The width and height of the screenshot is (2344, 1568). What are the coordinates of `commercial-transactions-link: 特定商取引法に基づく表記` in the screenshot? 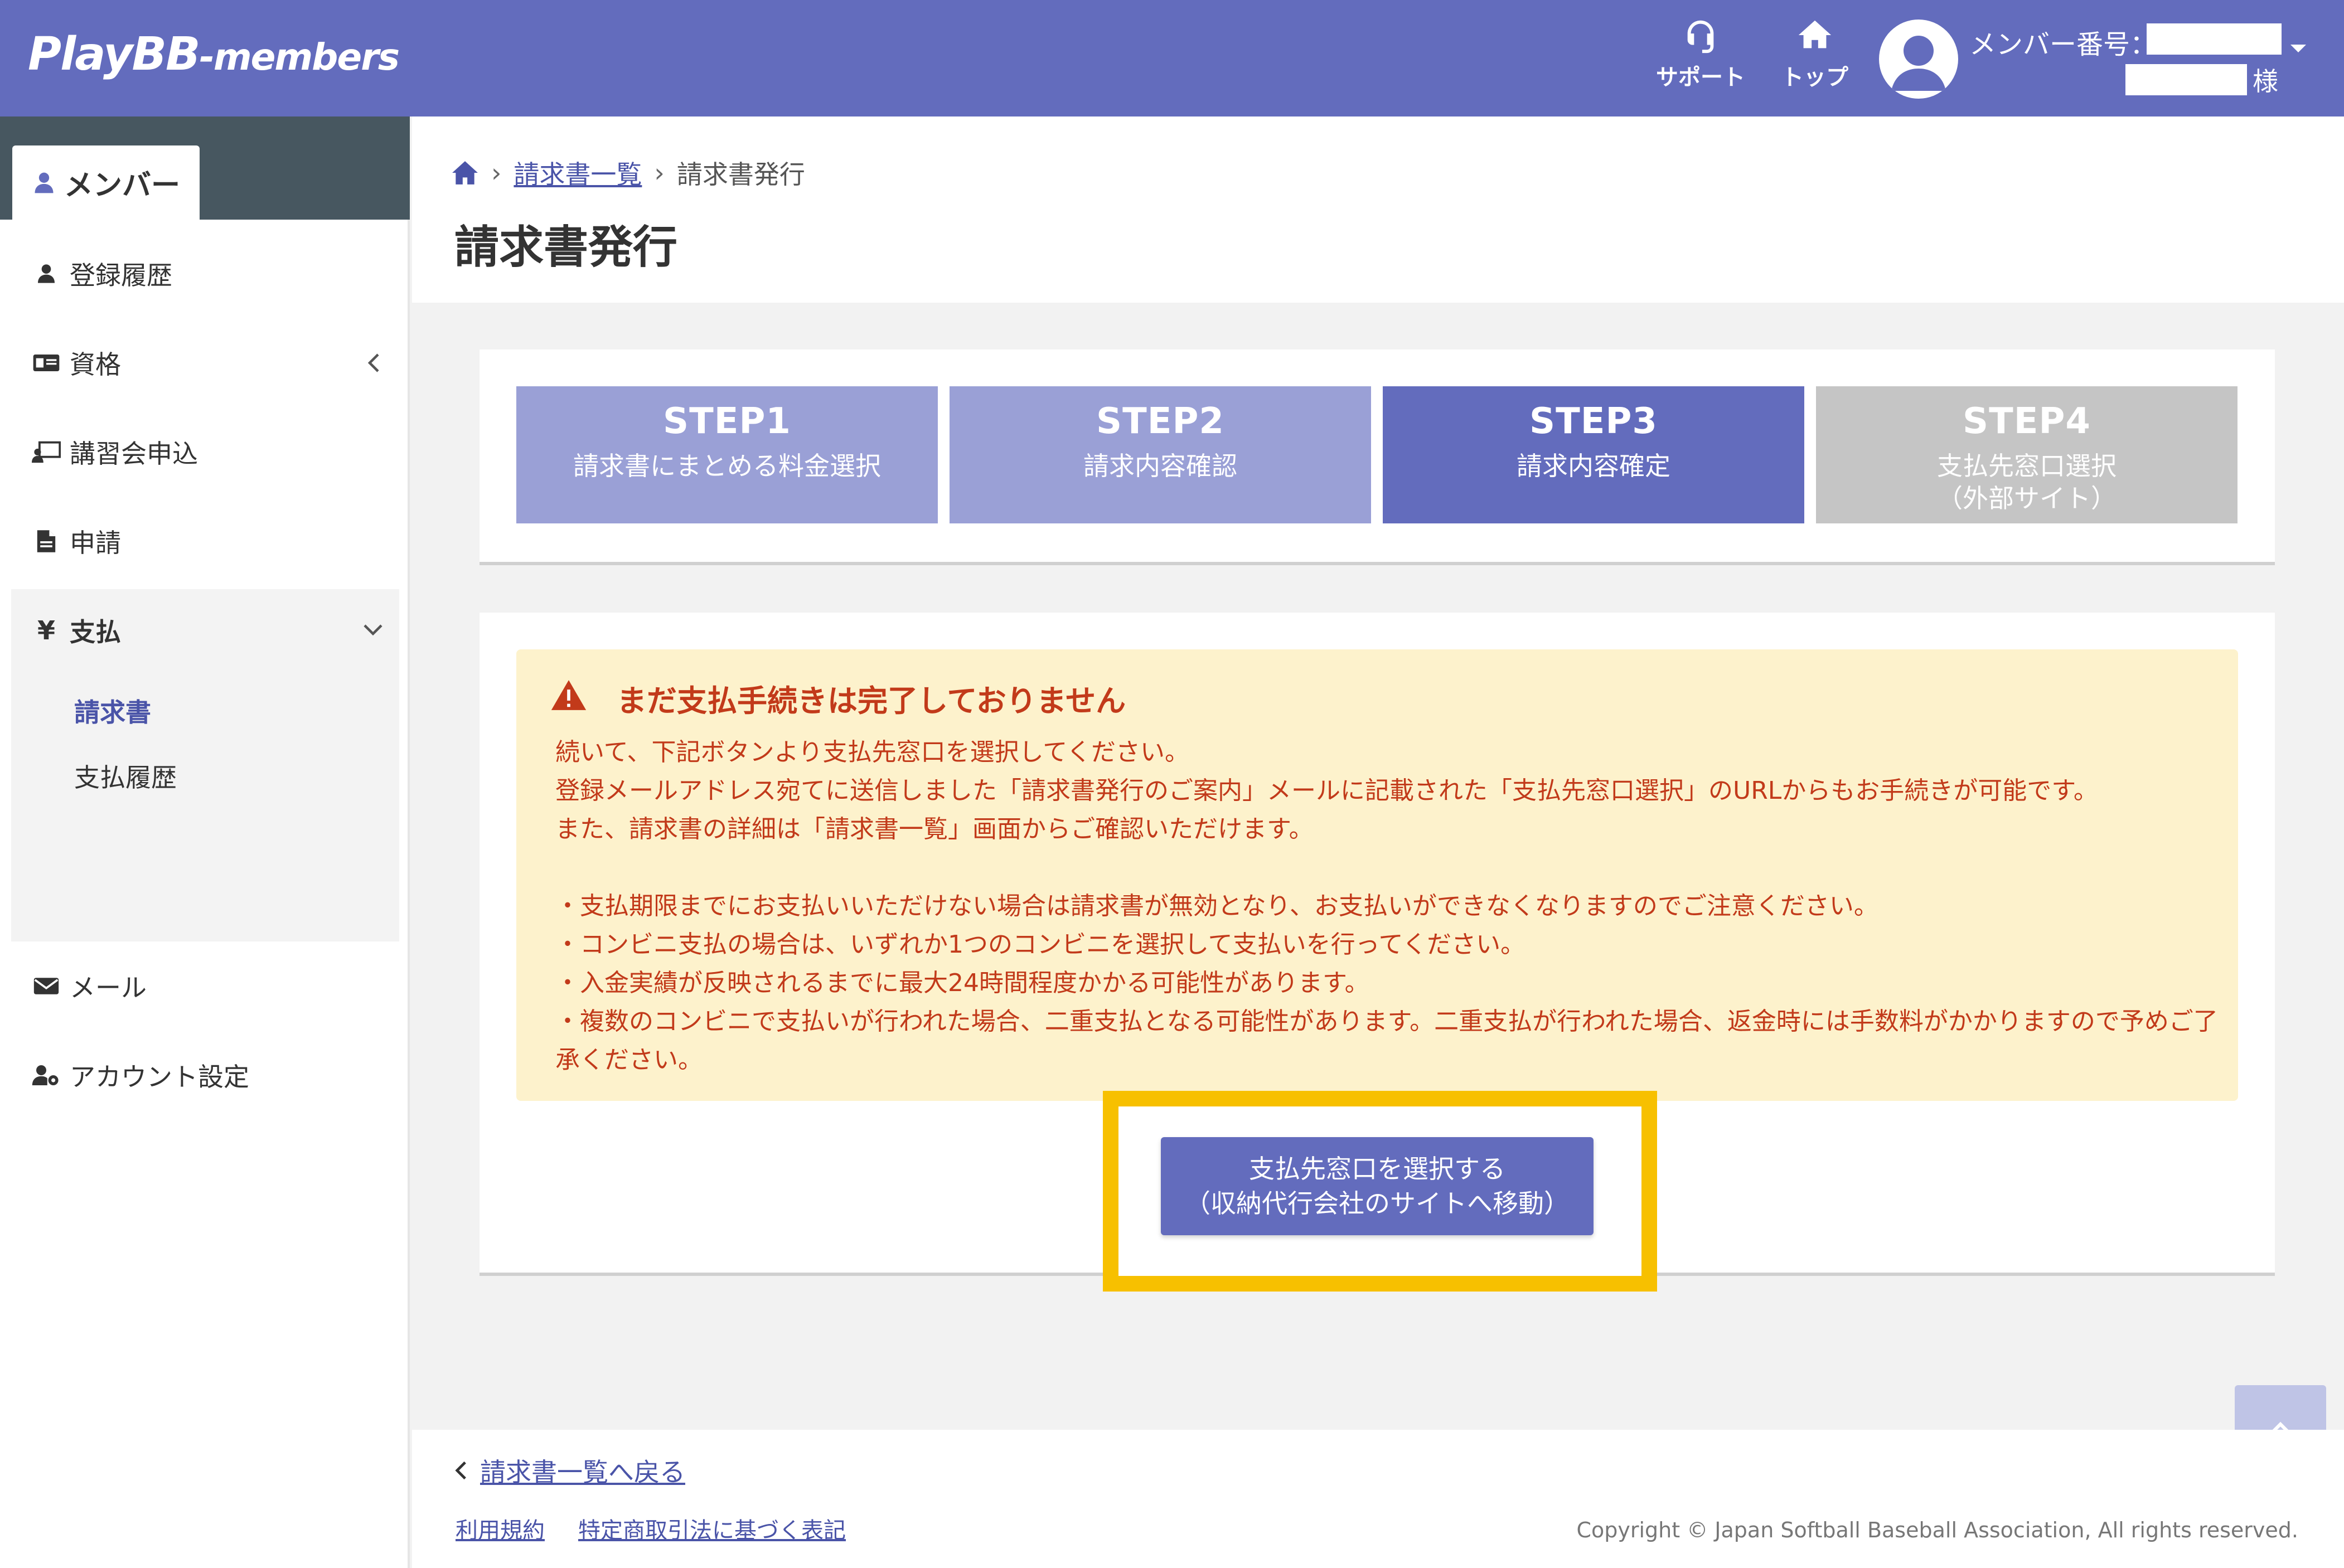 It's located at (712, 1528).